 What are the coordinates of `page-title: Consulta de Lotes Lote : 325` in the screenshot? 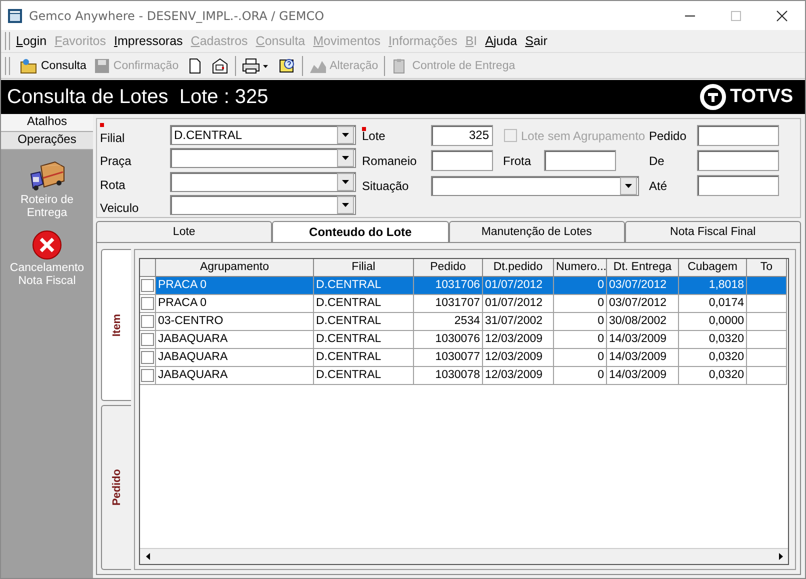 It's located at (137, 97).